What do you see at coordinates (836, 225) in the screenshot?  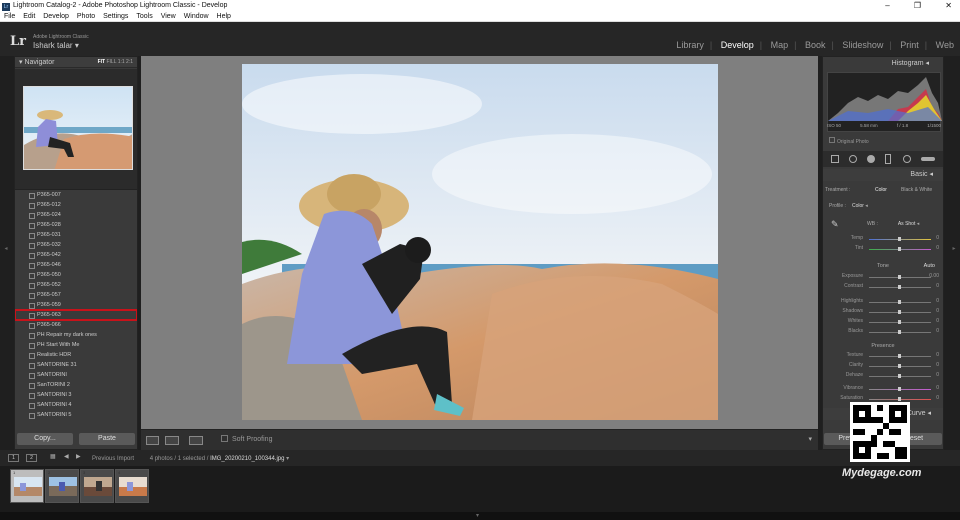 I see `eyedropper-icon: ✎` at bounding box center [836, 225].